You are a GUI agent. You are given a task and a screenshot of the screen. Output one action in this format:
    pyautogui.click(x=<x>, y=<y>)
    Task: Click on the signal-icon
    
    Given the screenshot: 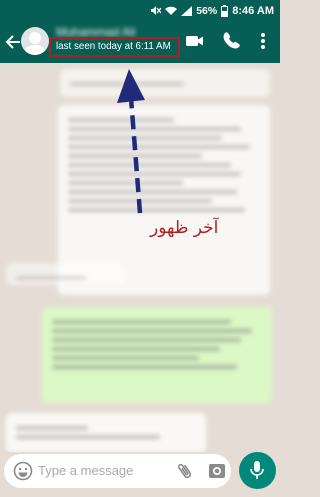 What is the action you would take?
    pyautogui.click(x=187, y=10)
    